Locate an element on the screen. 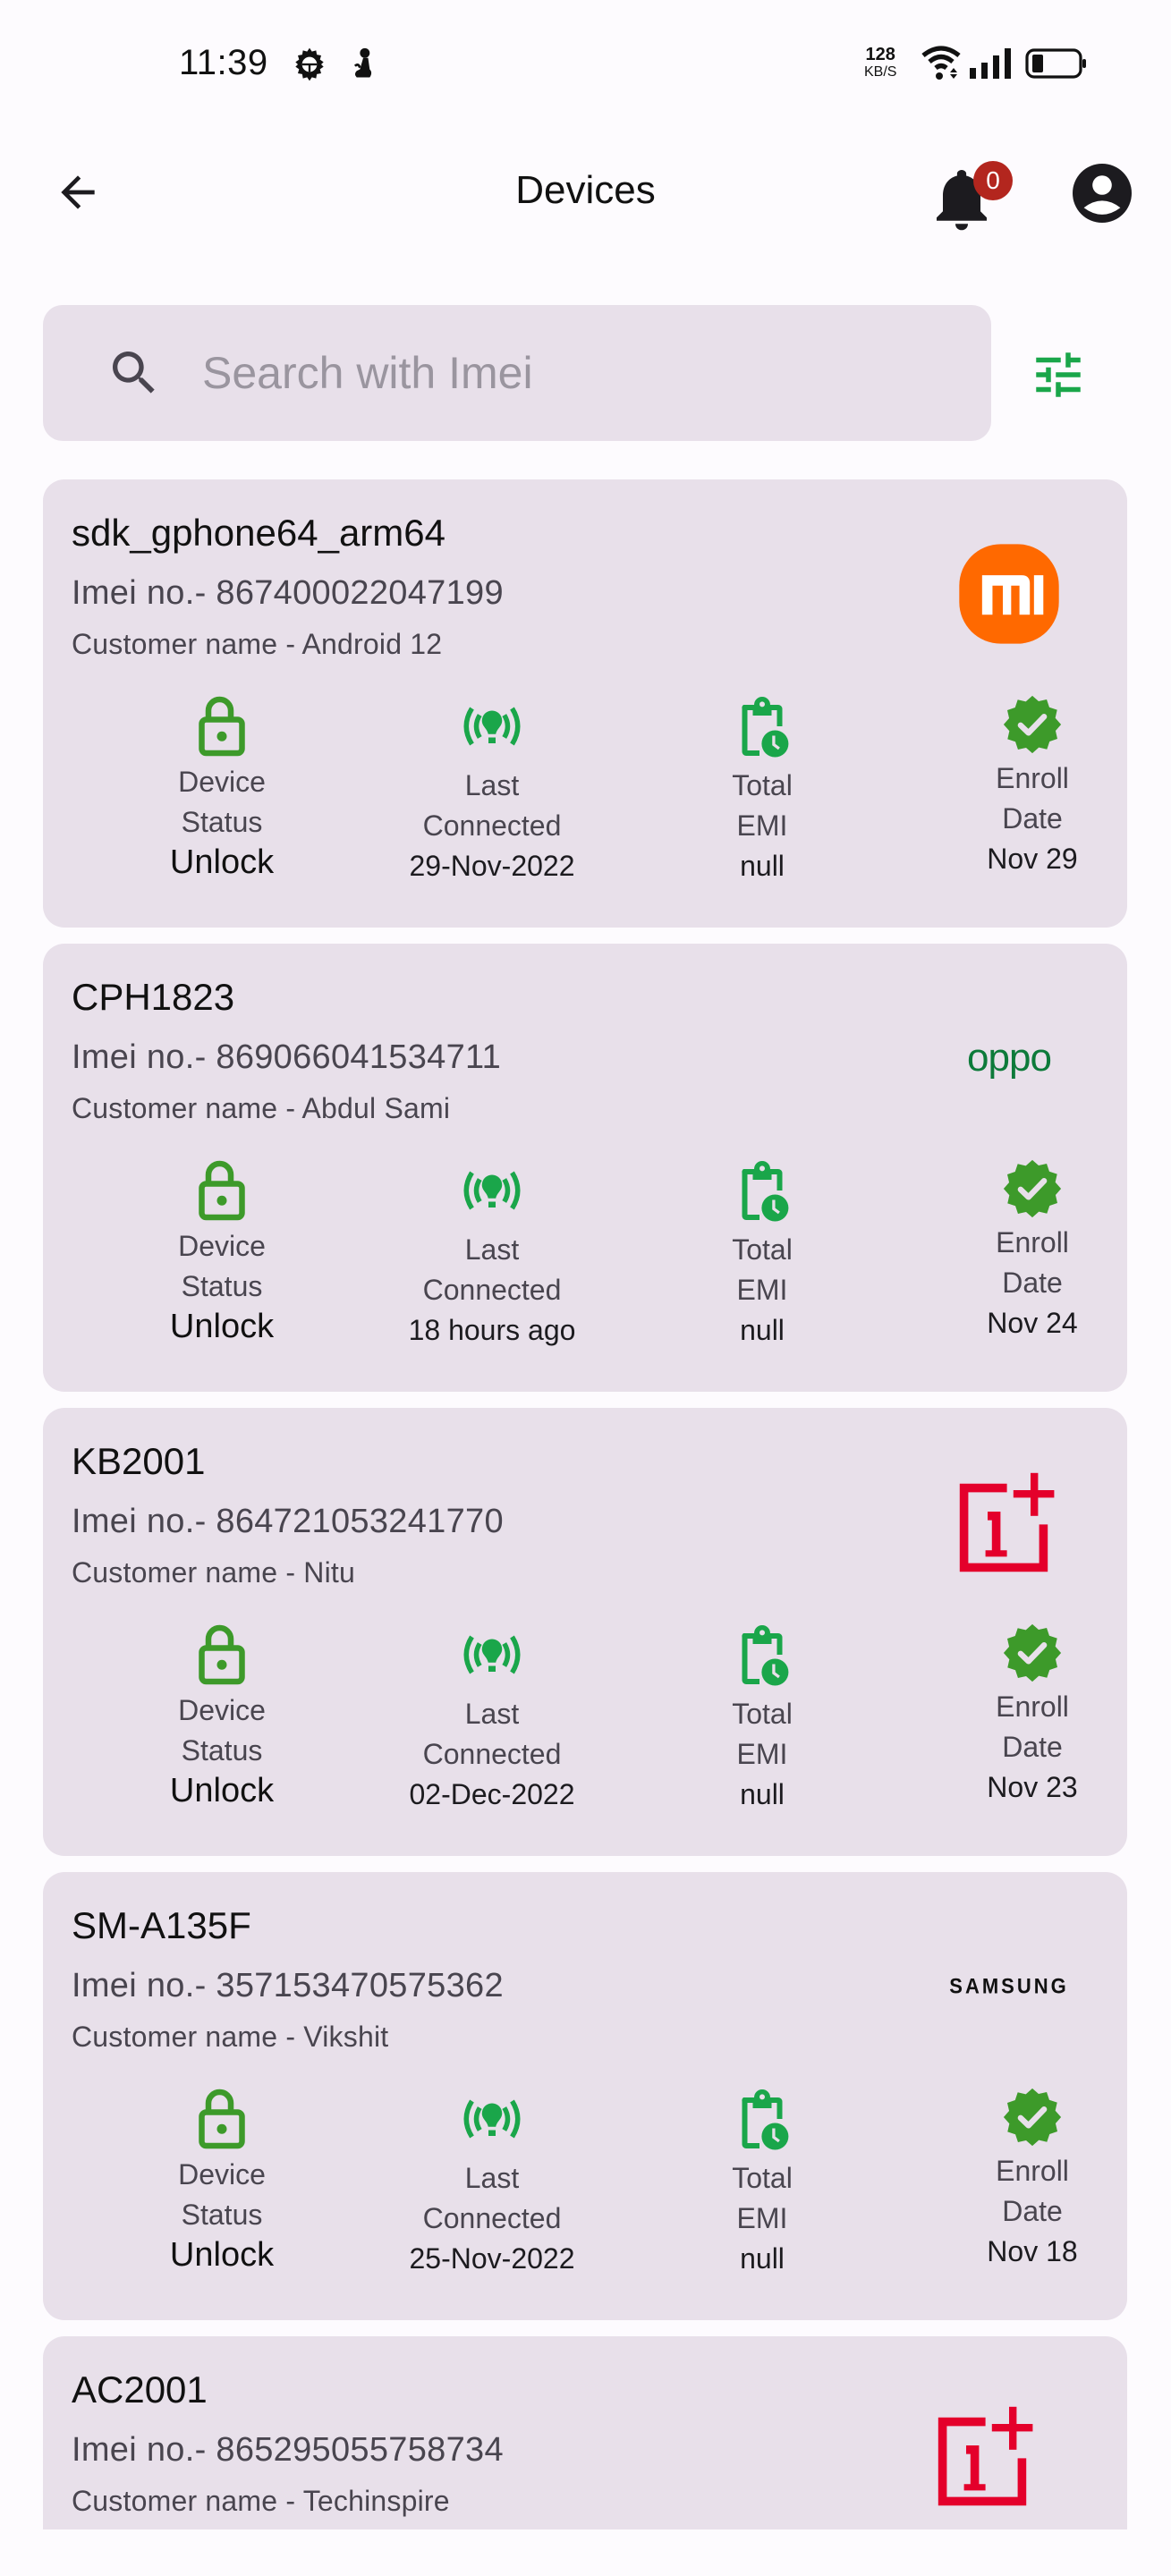  last-connected-value: 02-Dec-2022 is located at coordinates (492, 1794).